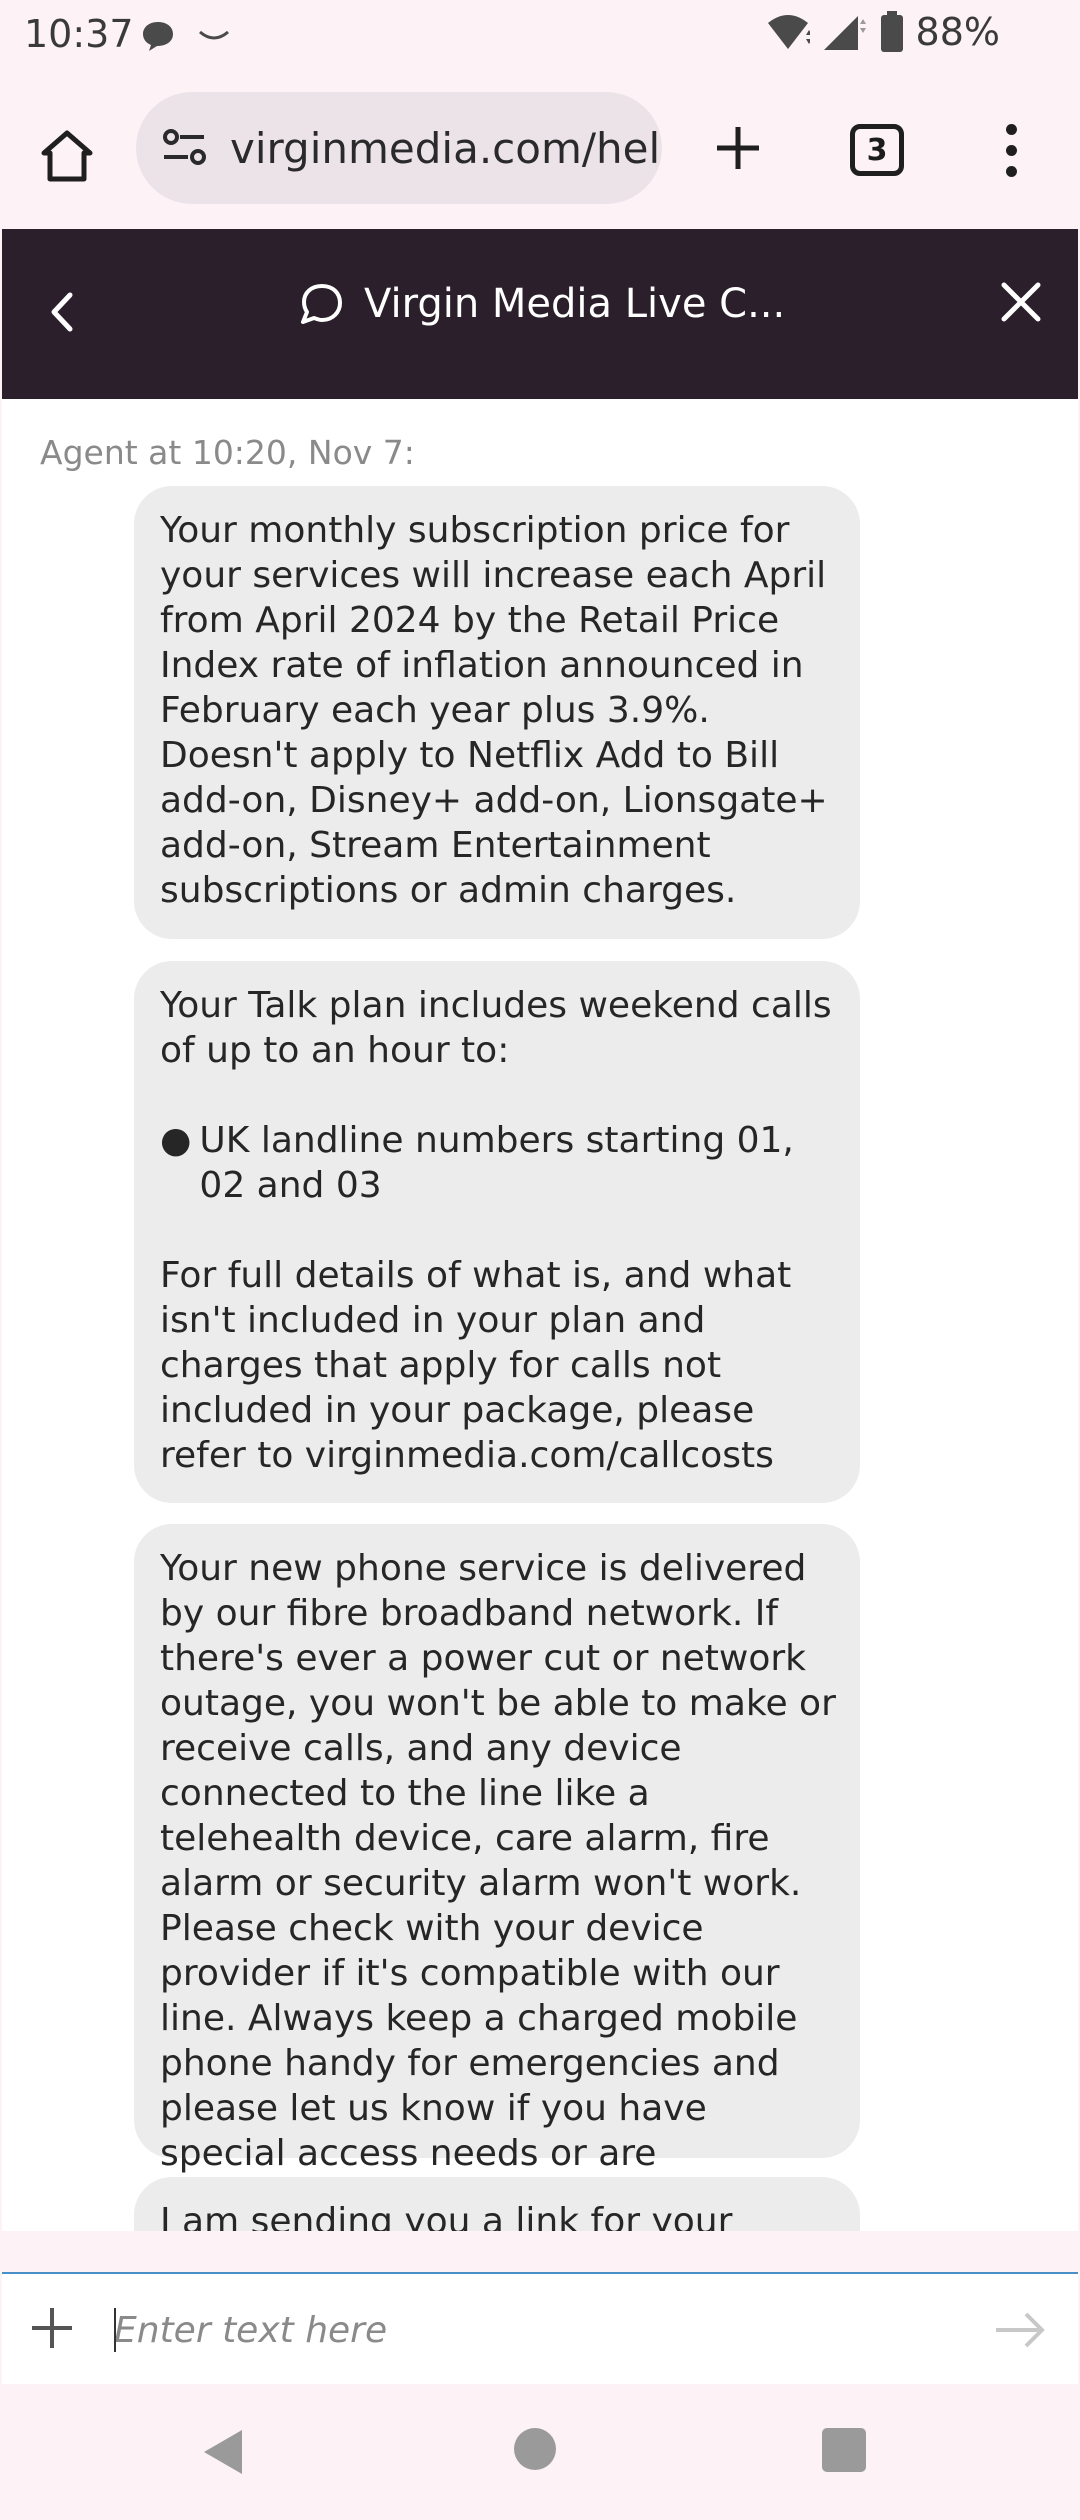 This screenshot has height=2520, width=1080. What do you see at coordinates (63, 312) in the screenshot?
I see `chevron-left-icon` at bounding box center [63, 312].